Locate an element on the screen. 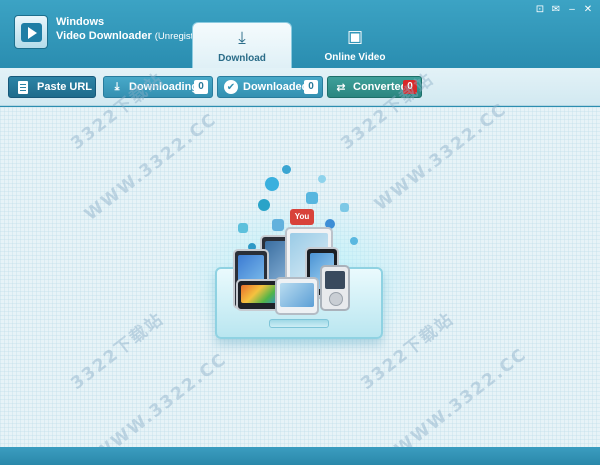  youtube-icon: You is located at coordinates (302, 217).